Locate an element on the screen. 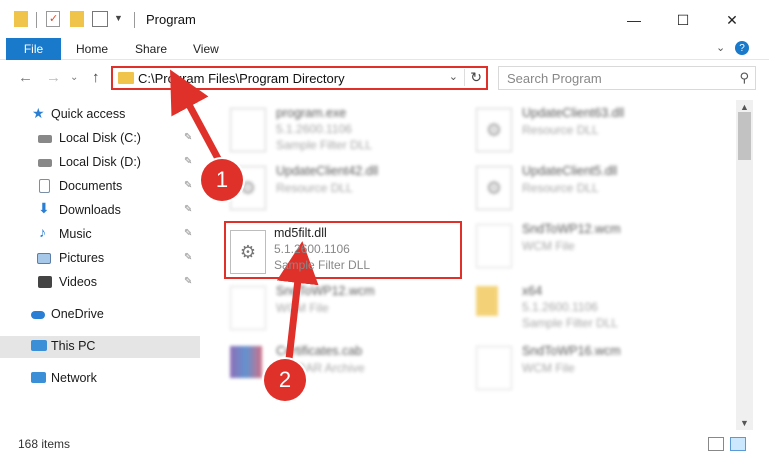  step-badge-1: 1 is located at coordinates (222, 180).